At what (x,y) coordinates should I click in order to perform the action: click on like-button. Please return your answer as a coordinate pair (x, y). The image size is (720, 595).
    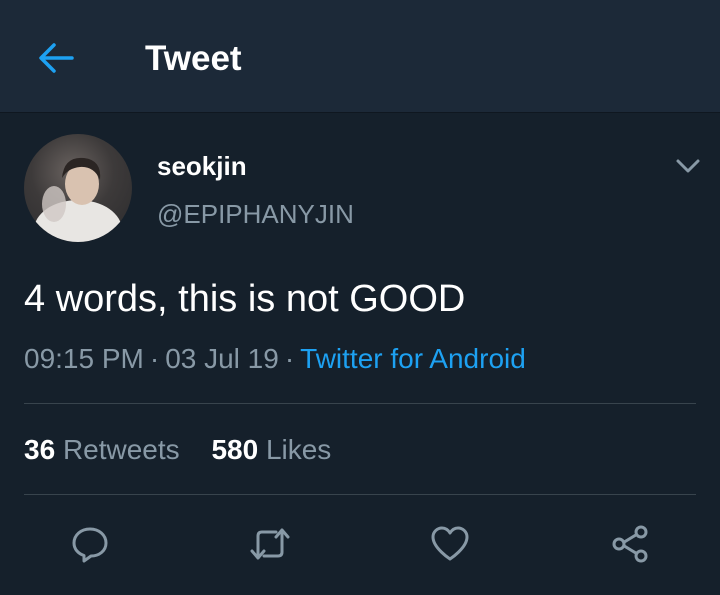
    Looking at the image, I should click on (450, 544).